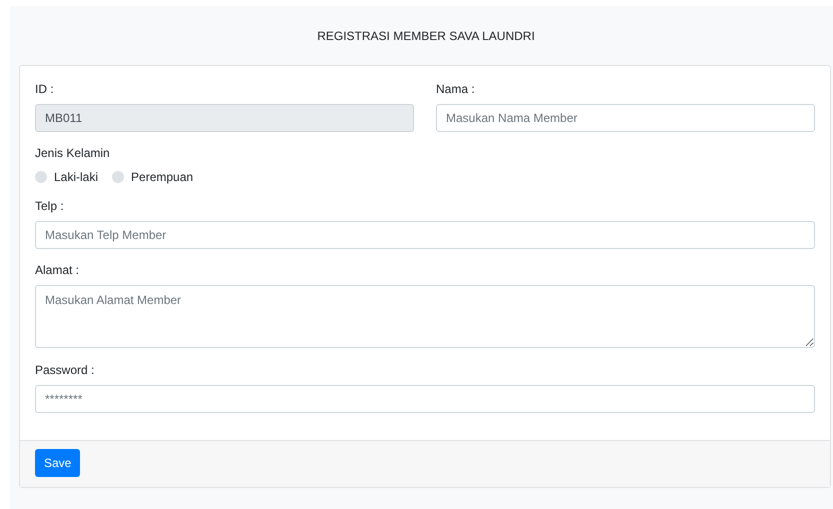 This screenshot has height=509, width=833. Describe the element at coordinates (73, 153) in the screenshot. I see `field-label: Jenis Kelamin` at that location.